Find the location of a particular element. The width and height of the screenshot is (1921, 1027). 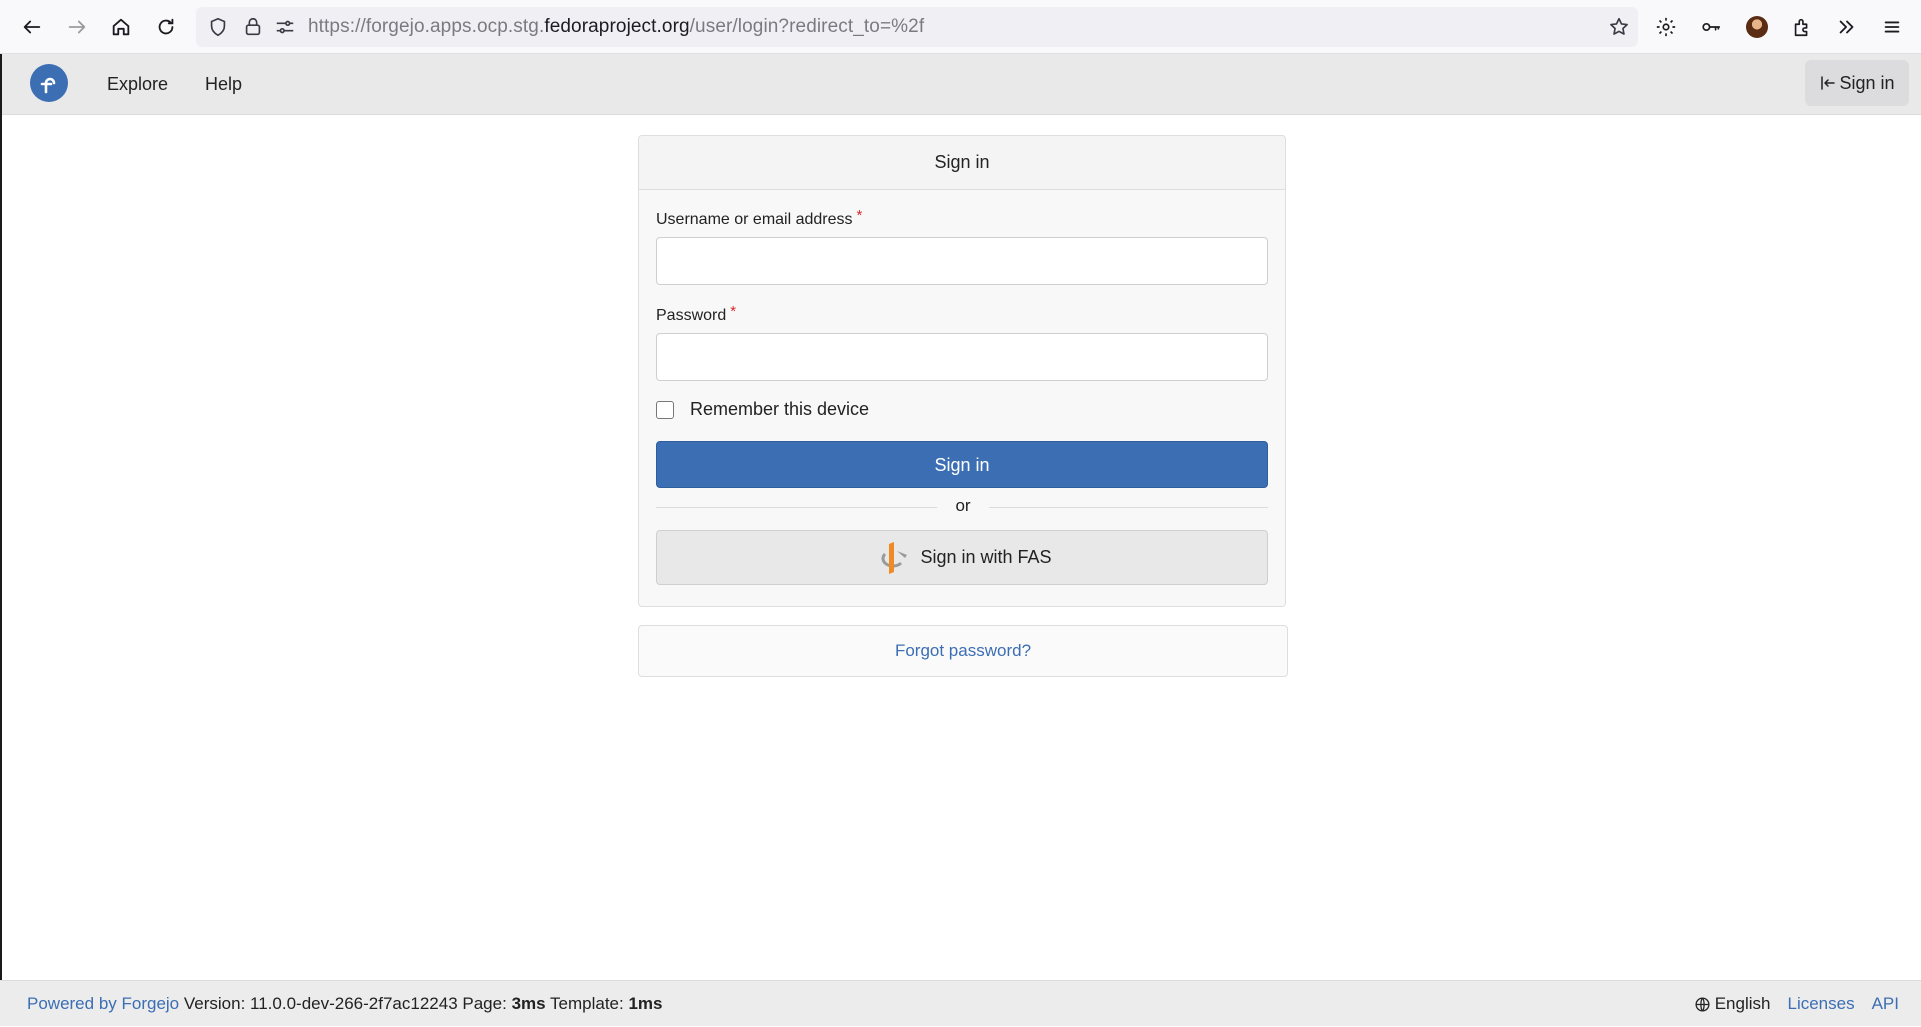

menu-icon is located at coordinates (1892, 27).